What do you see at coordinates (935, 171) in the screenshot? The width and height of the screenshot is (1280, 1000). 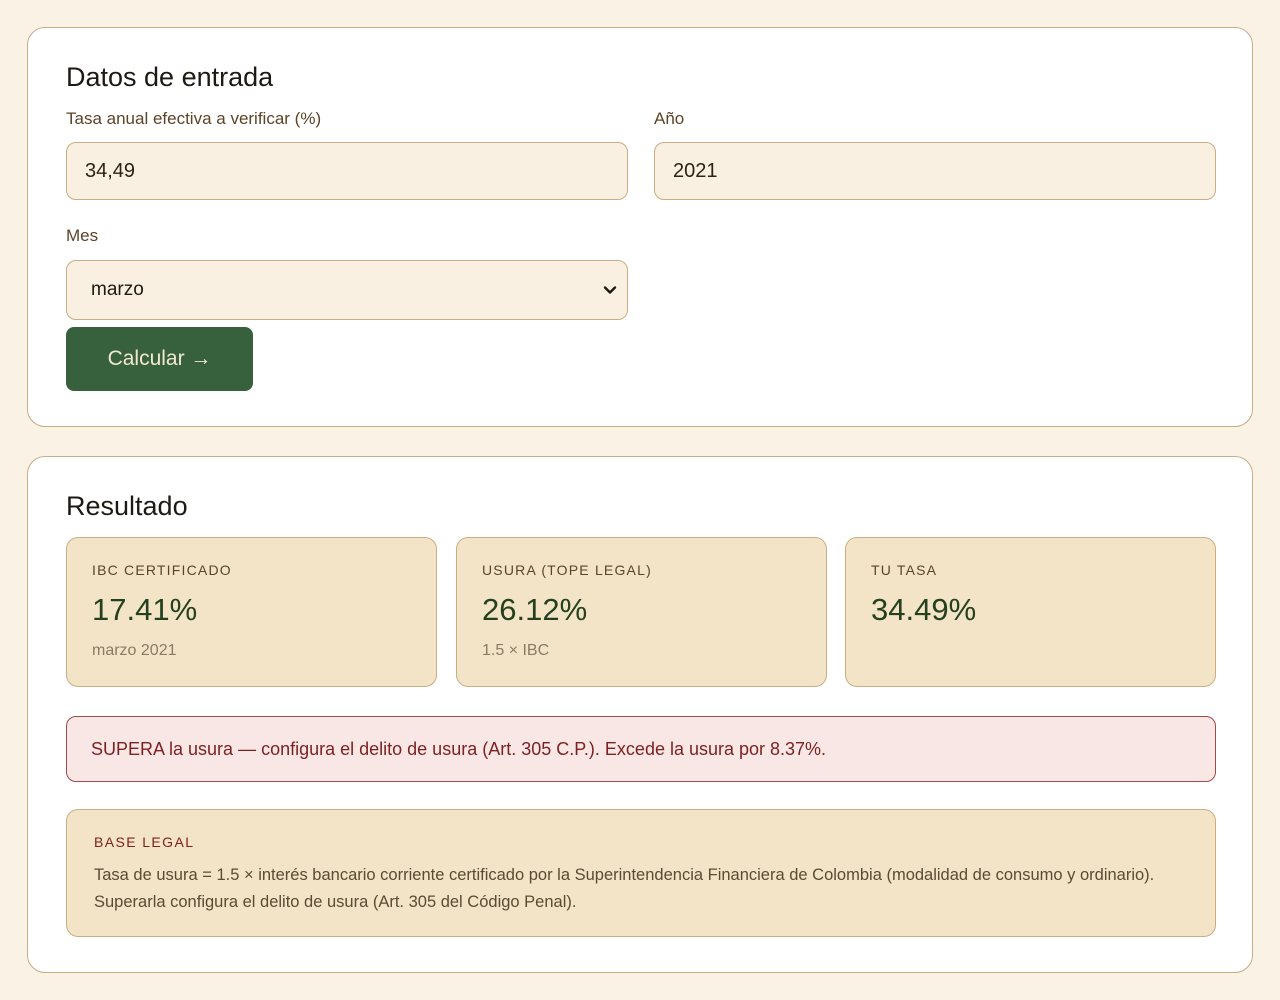 I see `year-input` at bounding box center [935, 171].